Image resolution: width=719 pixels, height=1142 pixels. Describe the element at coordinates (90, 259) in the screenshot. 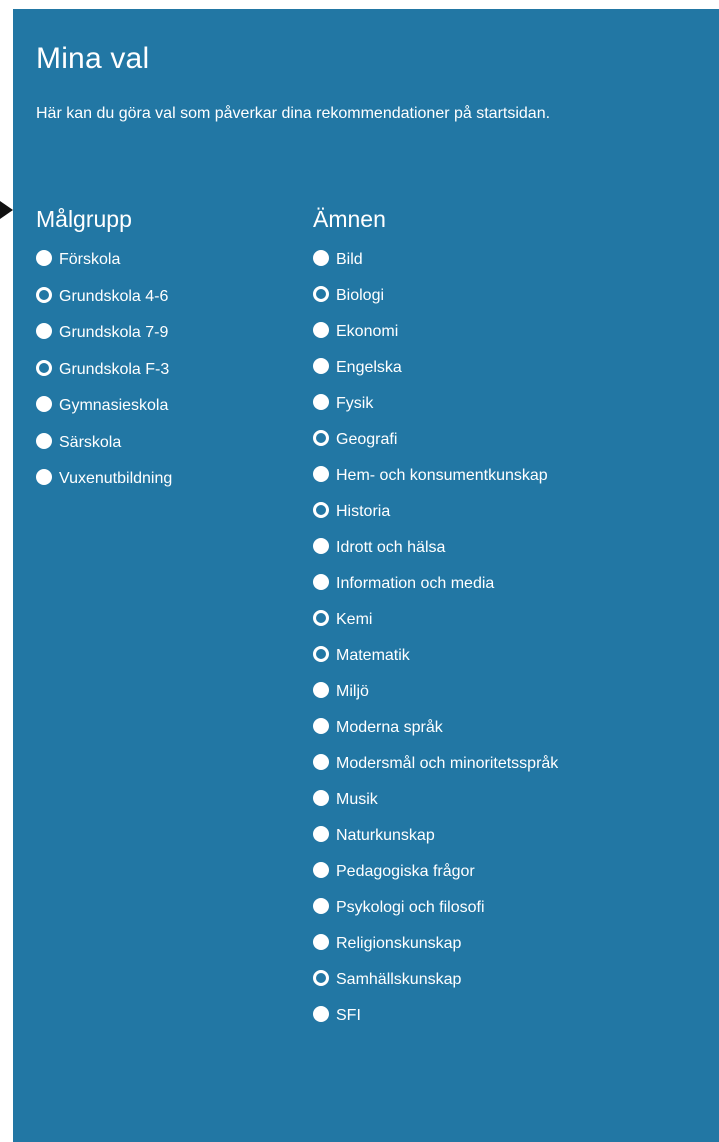

I see `target-group-option-label: Förskola` at that location.